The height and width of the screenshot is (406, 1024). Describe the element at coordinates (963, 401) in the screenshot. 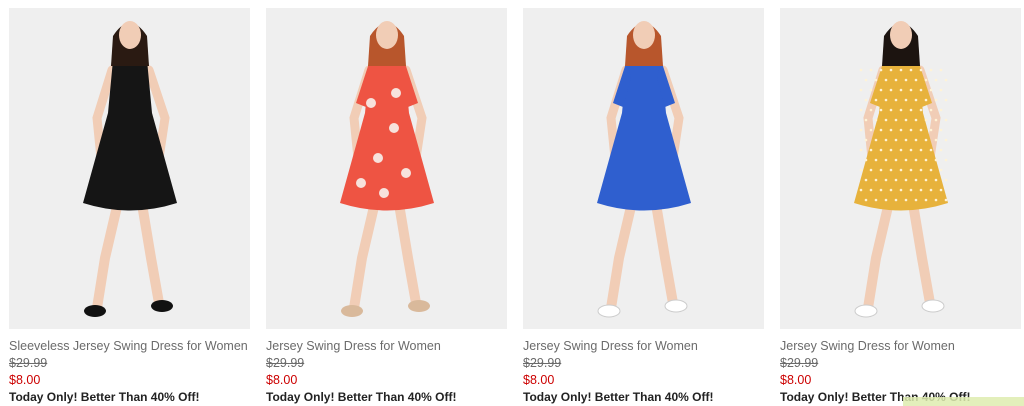

I see `feedback-tab` at that location.